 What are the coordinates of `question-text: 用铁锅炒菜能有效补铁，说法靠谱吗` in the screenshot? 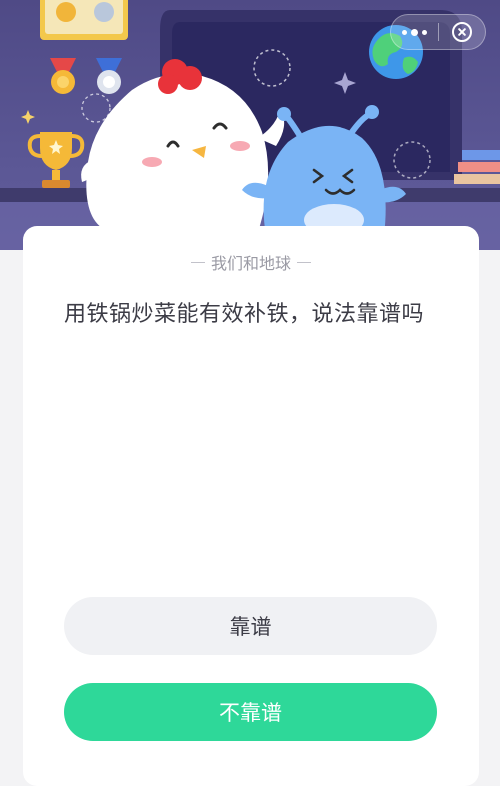 It's located at (244, 314).